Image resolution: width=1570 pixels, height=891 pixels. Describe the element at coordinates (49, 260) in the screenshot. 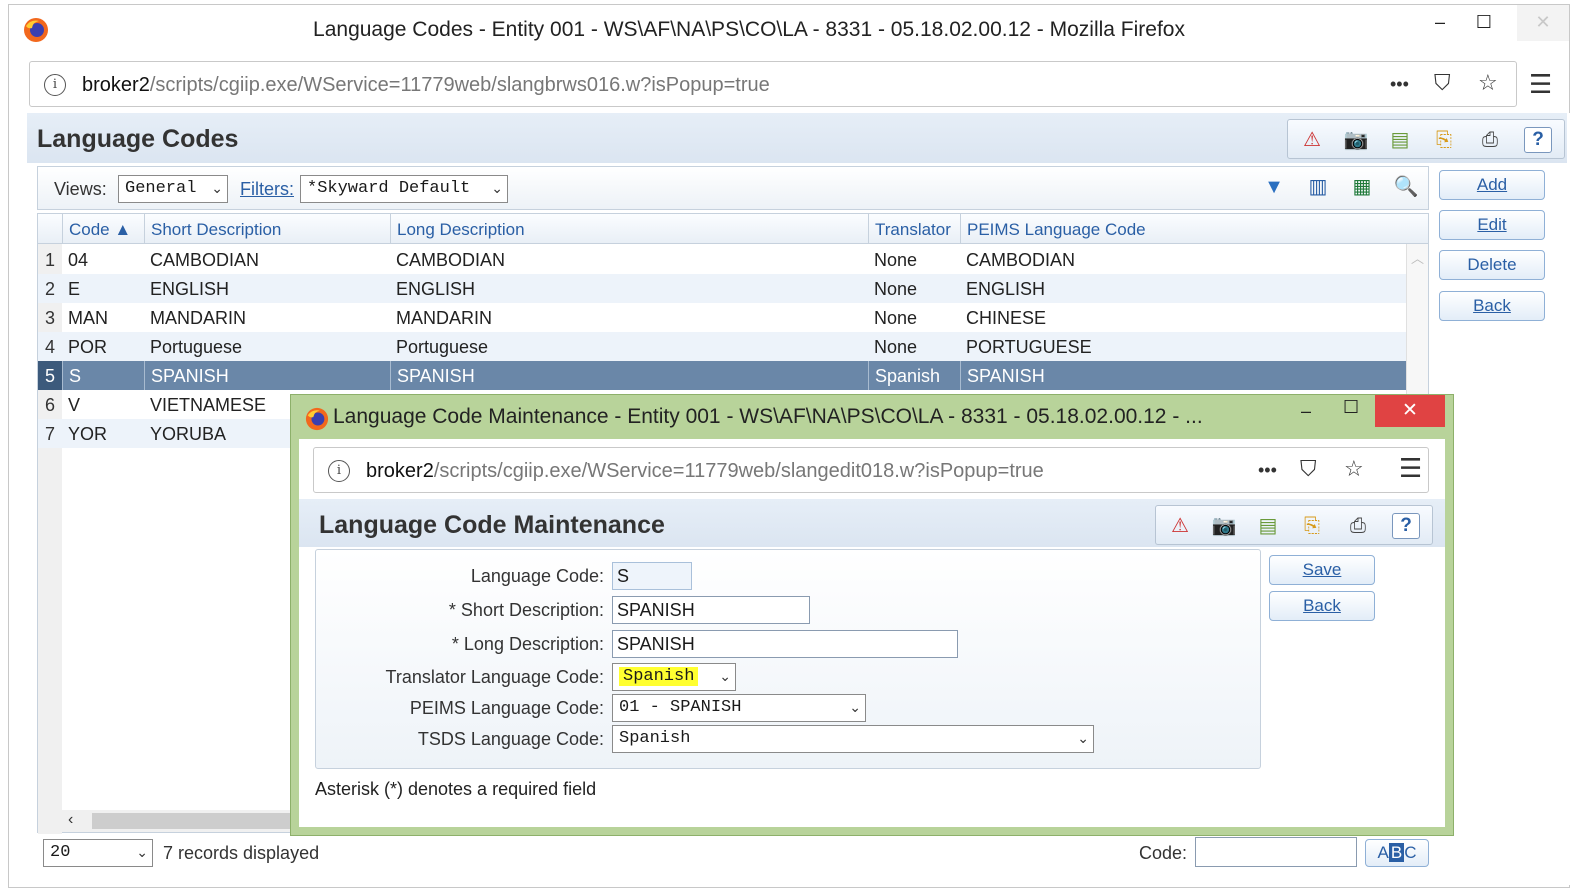

I see `row-number: 1` at that location.